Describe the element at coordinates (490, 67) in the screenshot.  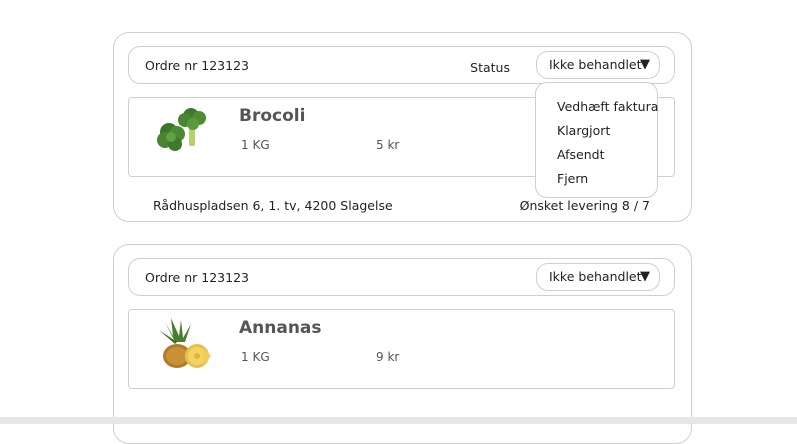
I see `status-label: Status` at that location.